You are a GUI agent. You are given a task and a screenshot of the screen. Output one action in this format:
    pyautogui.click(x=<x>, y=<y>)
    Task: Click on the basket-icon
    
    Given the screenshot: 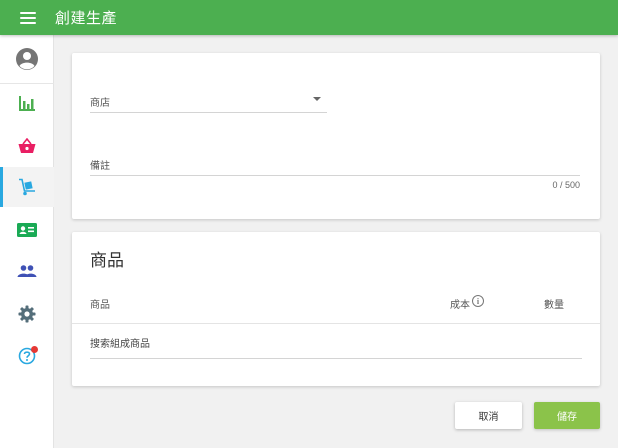 What is the action you would take?
    pyautogui.click(x=27, y=145)
    